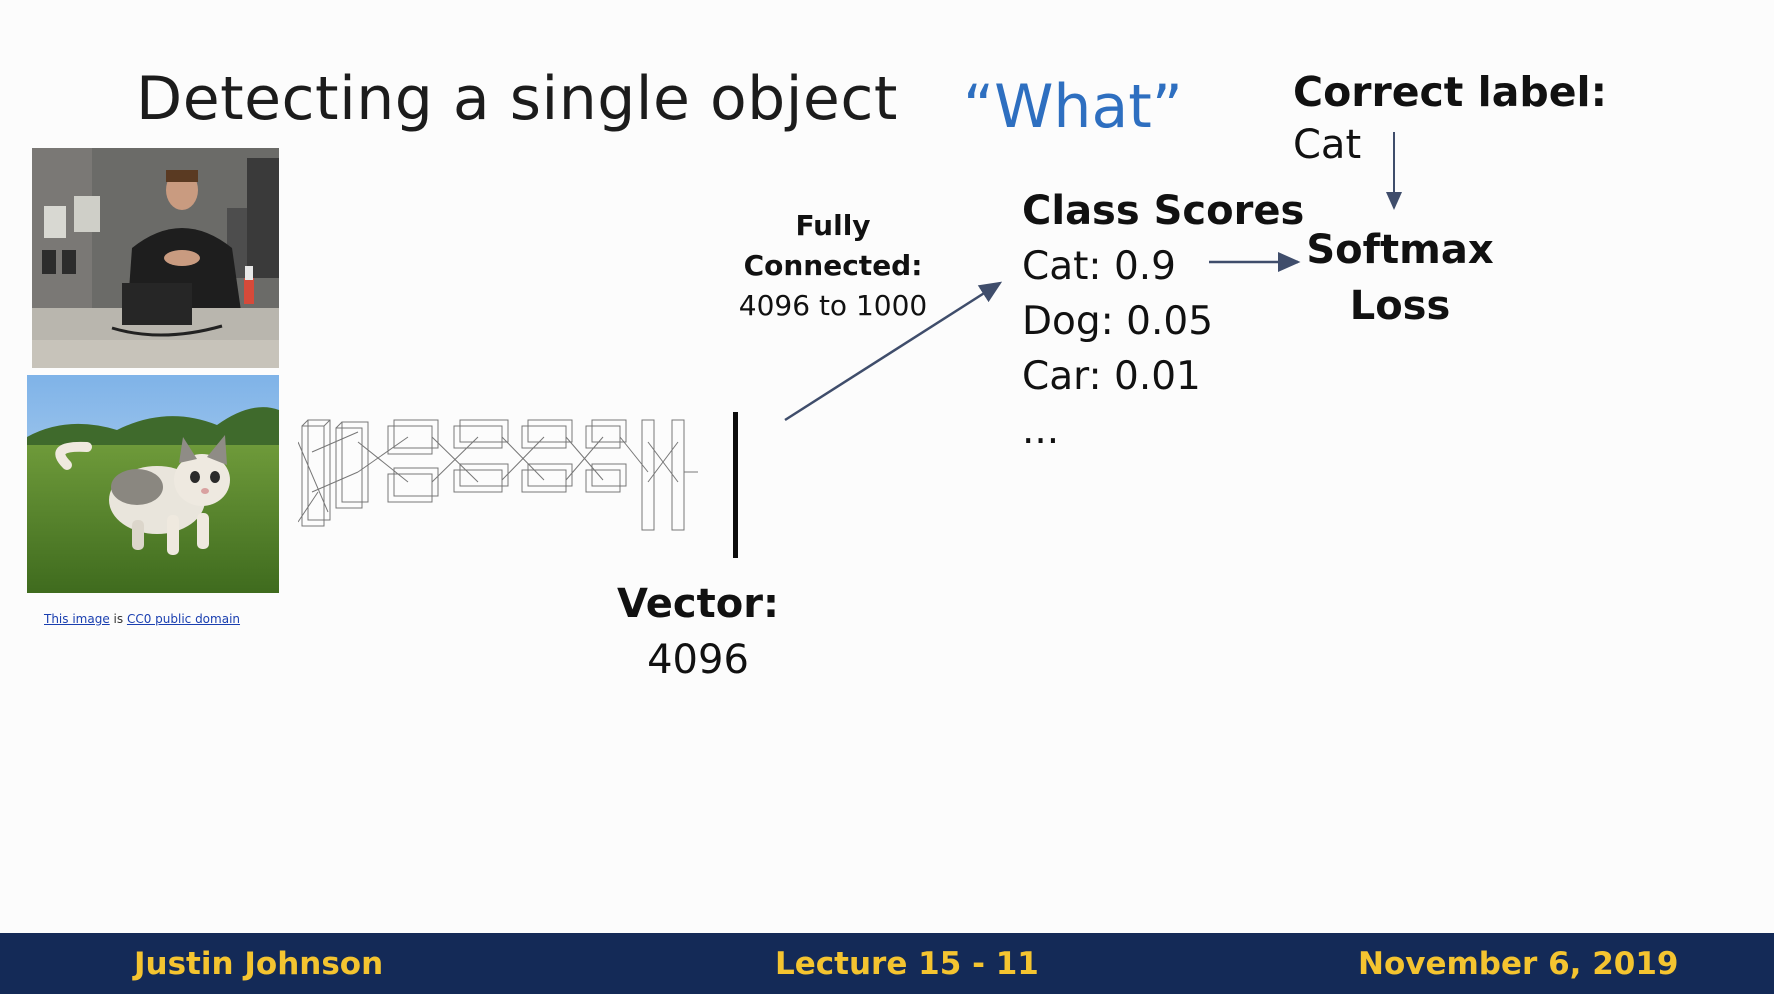 The image size is (1774, 994). What do you see at coordinates (907, 964) in the screenshot?
I see `footer-lecture: Lecture 15 - 11` at bounding box center [907, 964].